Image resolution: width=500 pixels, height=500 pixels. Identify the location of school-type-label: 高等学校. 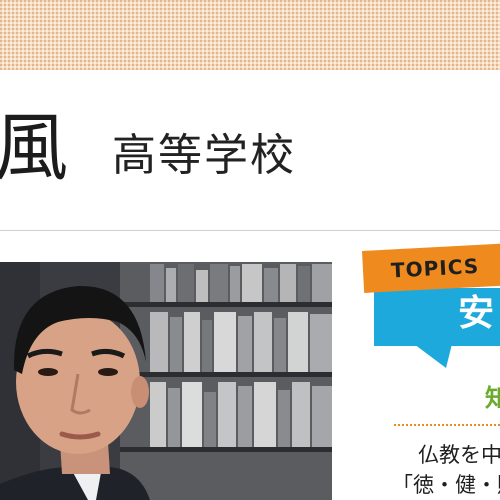
(204, 155).